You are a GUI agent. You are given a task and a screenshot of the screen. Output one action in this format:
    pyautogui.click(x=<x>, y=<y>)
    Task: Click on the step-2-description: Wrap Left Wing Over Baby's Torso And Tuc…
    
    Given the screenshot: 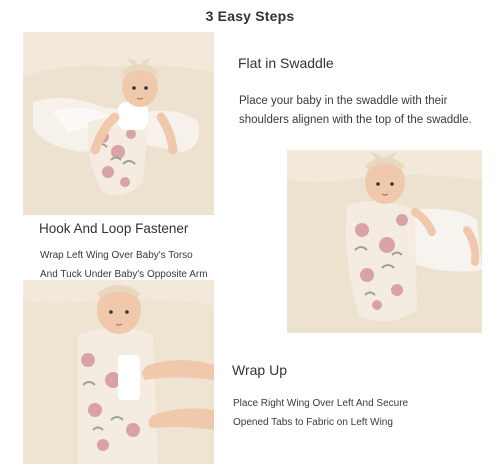 What is the action you would take?
    pyautogui.click(x=124, y=265)
    